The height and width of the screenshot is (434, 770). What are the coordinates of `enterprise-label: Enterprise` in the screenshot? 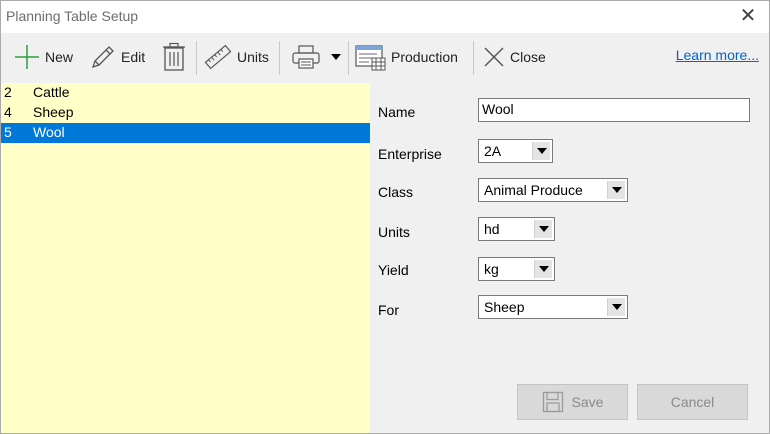 It's located at (410, 154).